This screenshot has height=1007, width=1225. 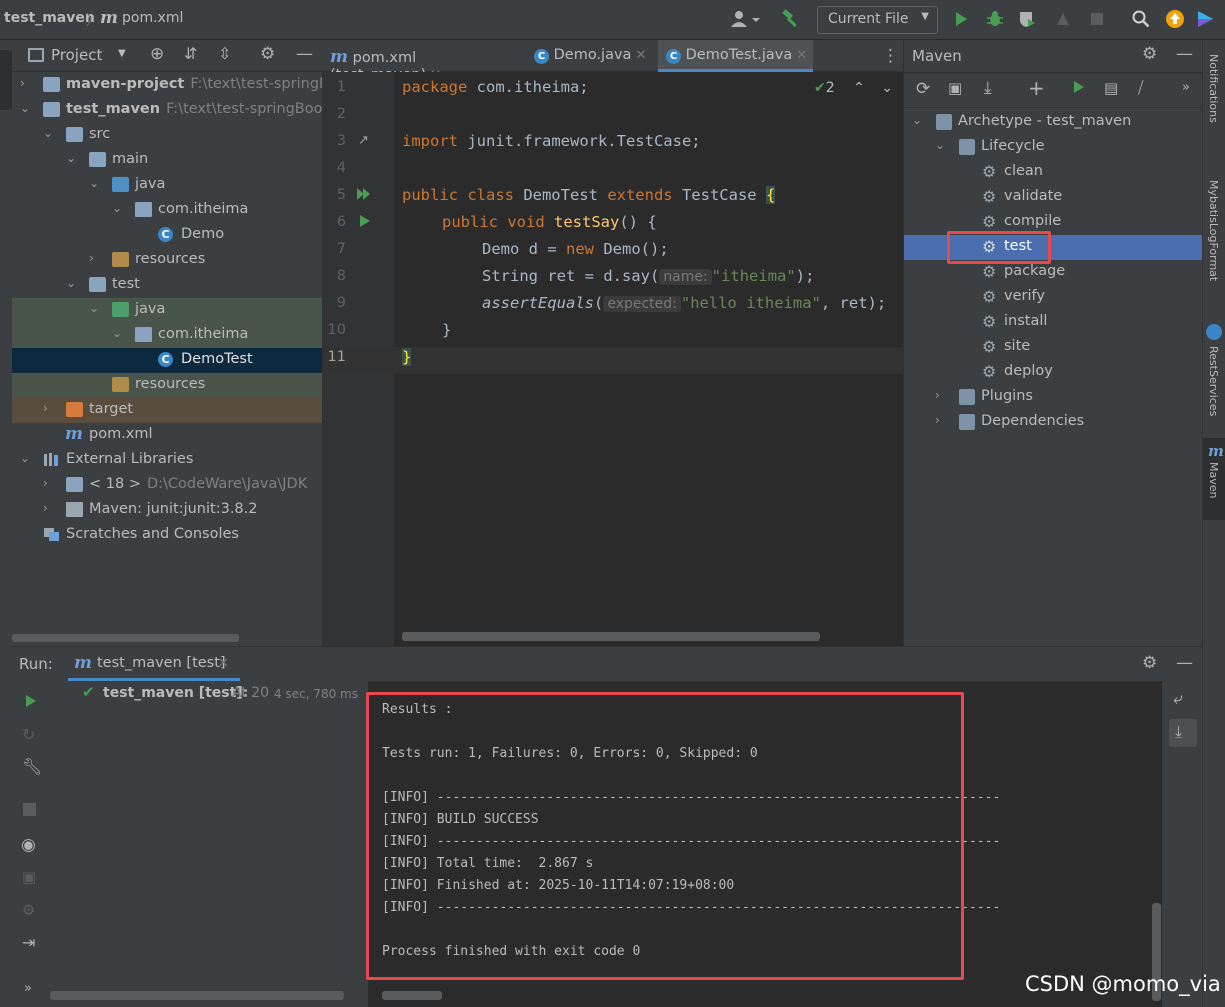 What do you see at coordinates (28, 942) in the screenshot?
I see `login-icon: ⇥` at bounding box center [28, 942].